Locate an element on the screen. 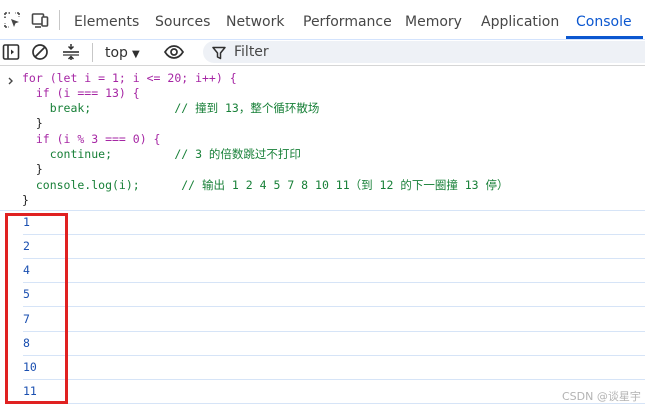 This screenshot has width=645, height=409. sidebar-toggle-icon is located at coordinates (11, 52).